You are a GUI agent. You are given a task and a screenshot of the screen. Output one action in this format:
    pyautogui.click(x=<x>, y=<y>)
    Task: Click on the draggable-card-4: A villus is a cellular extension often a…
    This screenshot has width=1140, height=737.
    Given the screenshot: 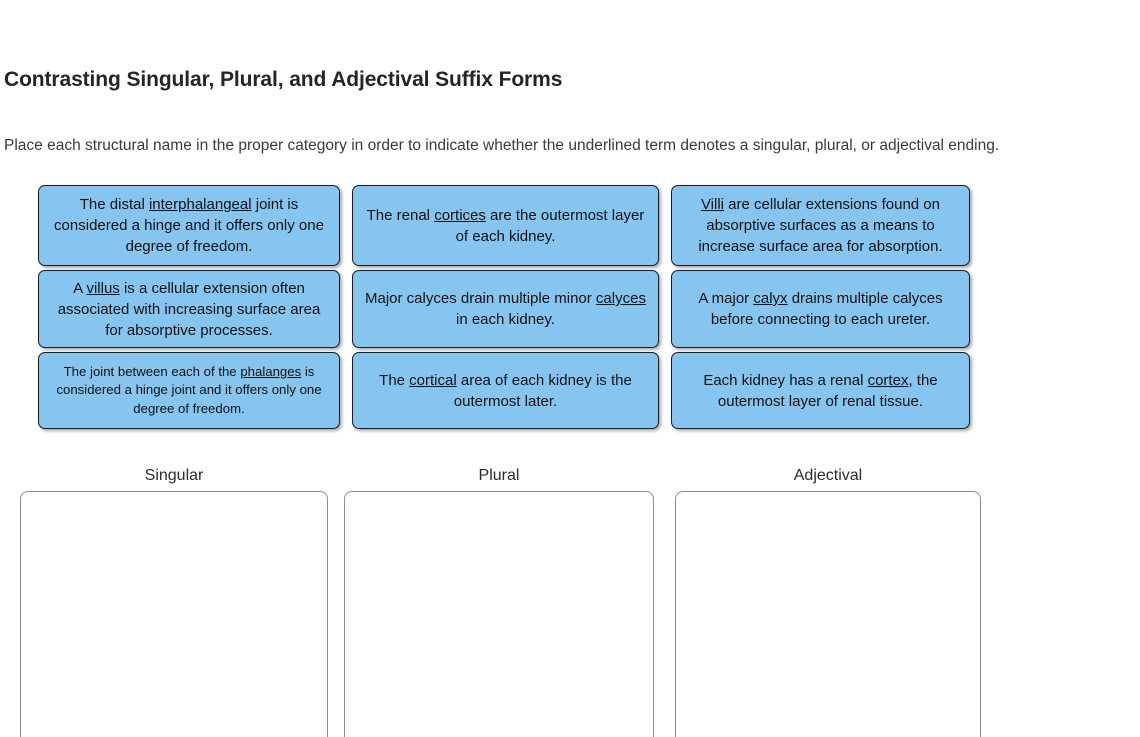 What is the action you would take?
    pyautogui.click(x=189, y=309)
    